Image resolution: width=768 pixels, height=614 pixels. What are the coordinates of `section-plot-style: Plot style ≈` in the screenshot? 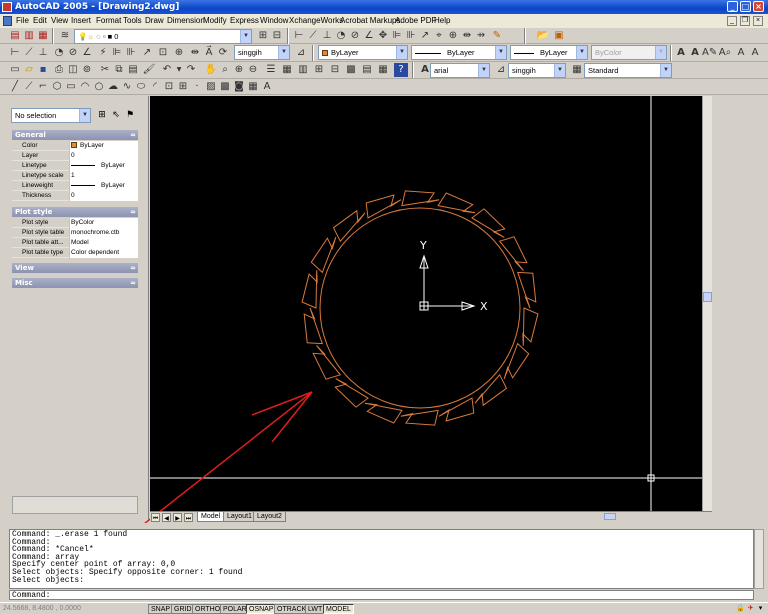 It's located at (75, 212).